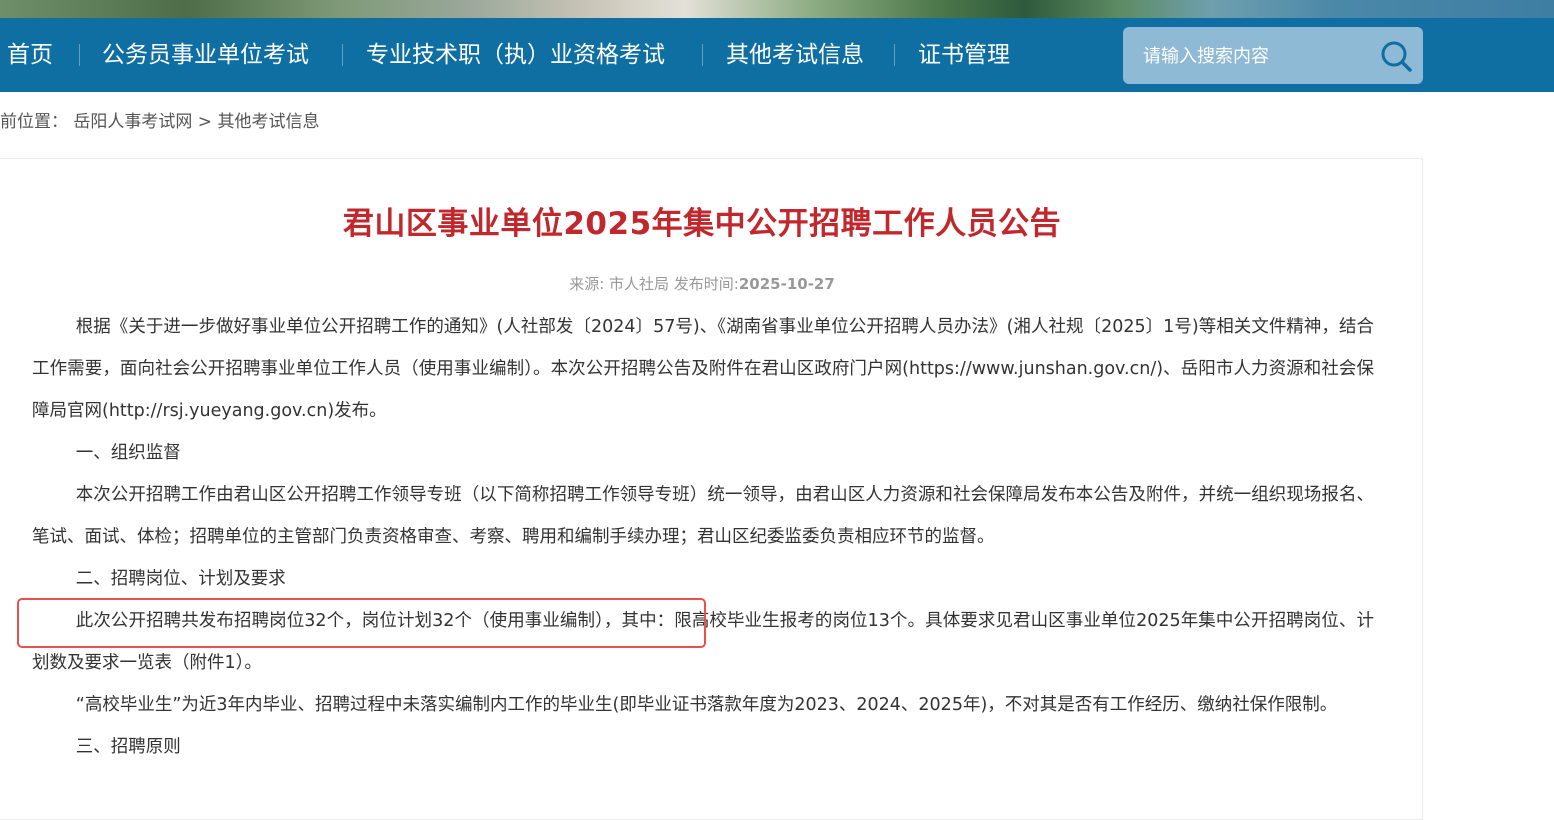 The image size is (1554, 820). I want to click on publish-date: 2025-10-27, so click(786, 284).